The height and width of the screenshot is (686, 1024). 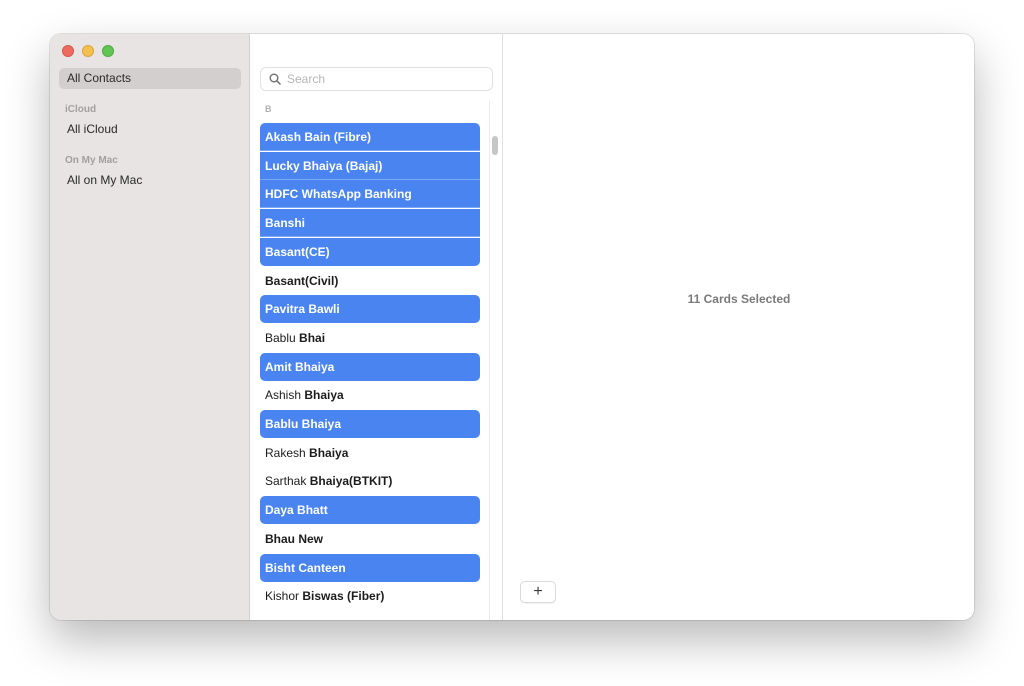 What do you see at coordinates (370, 252) in the screenshot?
I see `contact-row: Basant(CE)` at bounding box center [370, 252].